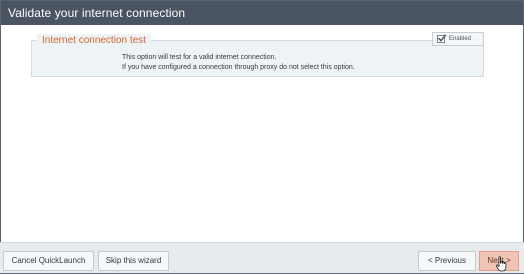  What do you see at coordinates (94, 41) in the screenshot?
I see `section-legend: Internet connection test` at bounding box center [94, 41].